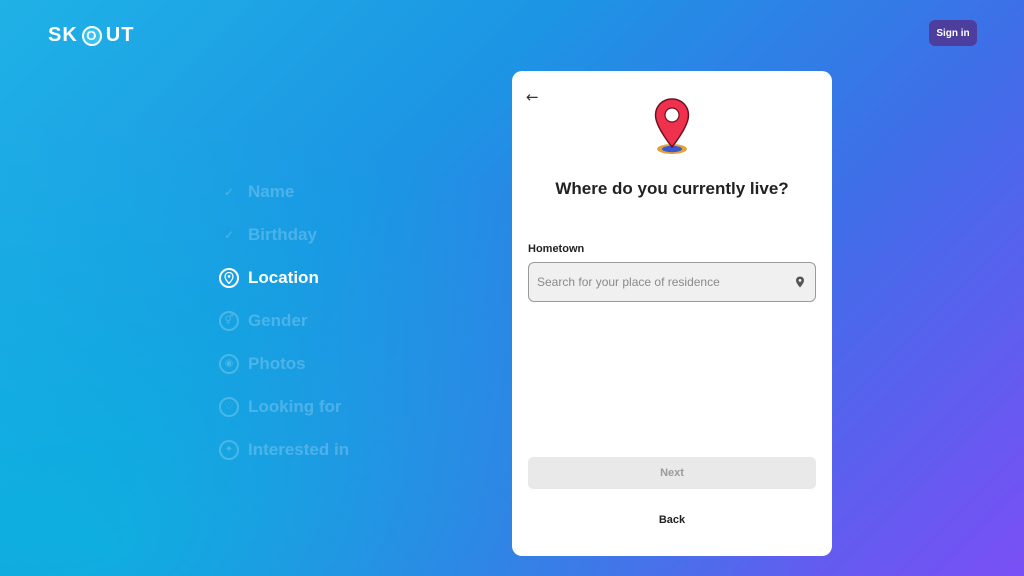 This screenshot has width=1024, height=576. What do you see at coordinates (672, 126) in the screenshot?
I see `map-pin-illustration-icon` at bounding box center [672, 126].